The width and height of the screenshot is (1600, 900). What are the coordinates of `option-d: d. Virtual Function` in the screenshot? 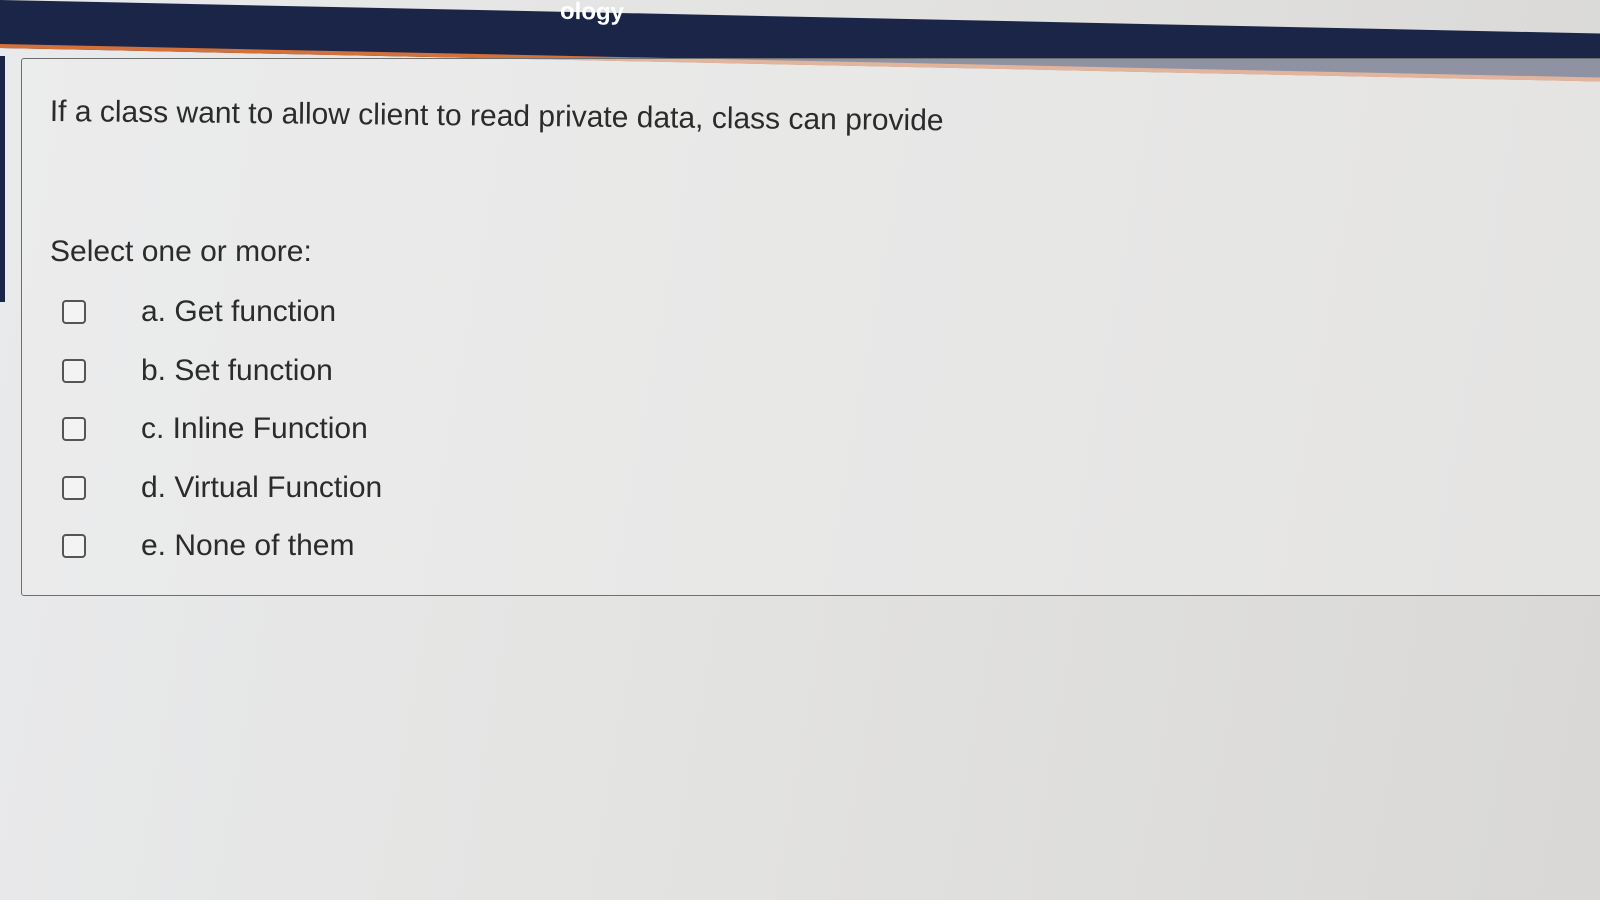 It's located at (222, 488).